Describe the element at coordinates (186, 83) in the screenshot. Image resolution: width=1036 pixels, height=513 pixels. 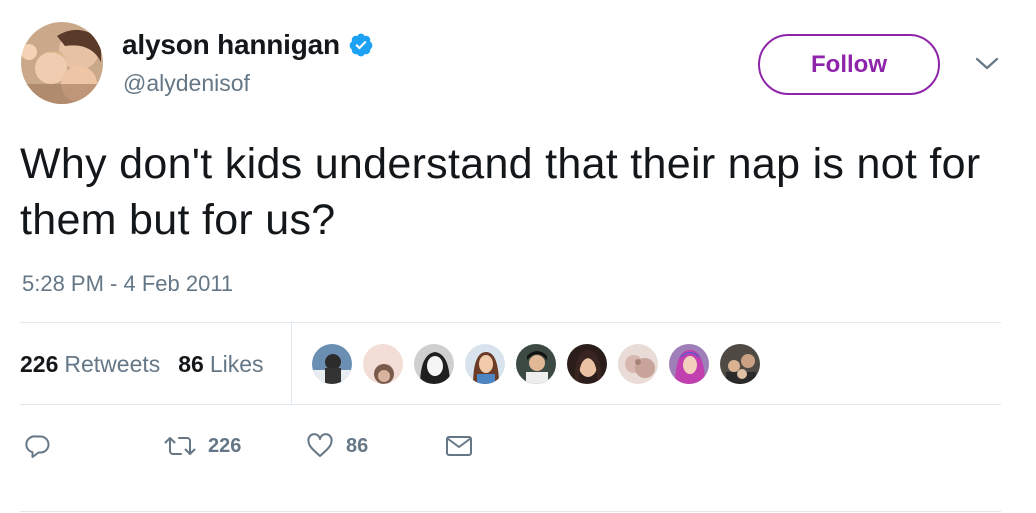
I see `user-handle: @alydenisof` at that location.